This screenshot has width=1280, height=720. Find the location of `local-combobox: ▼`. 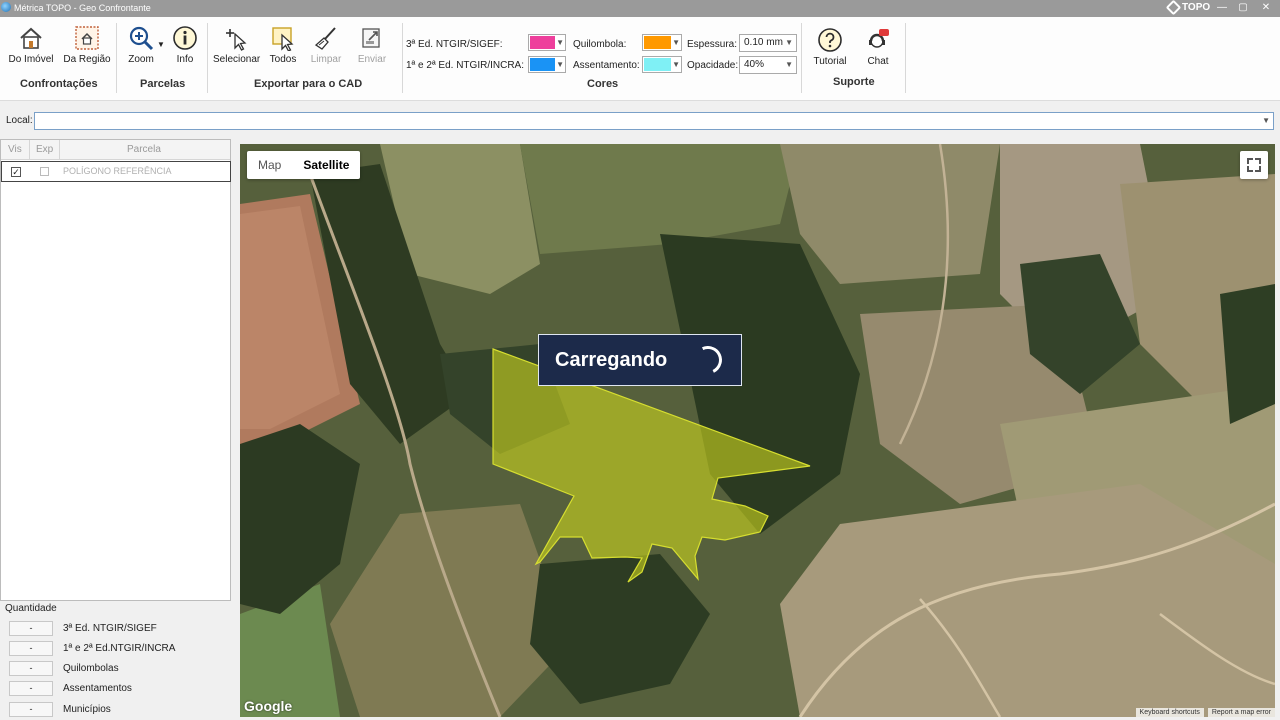

local-combobox: ▼ is located at coordinates (654, 121).